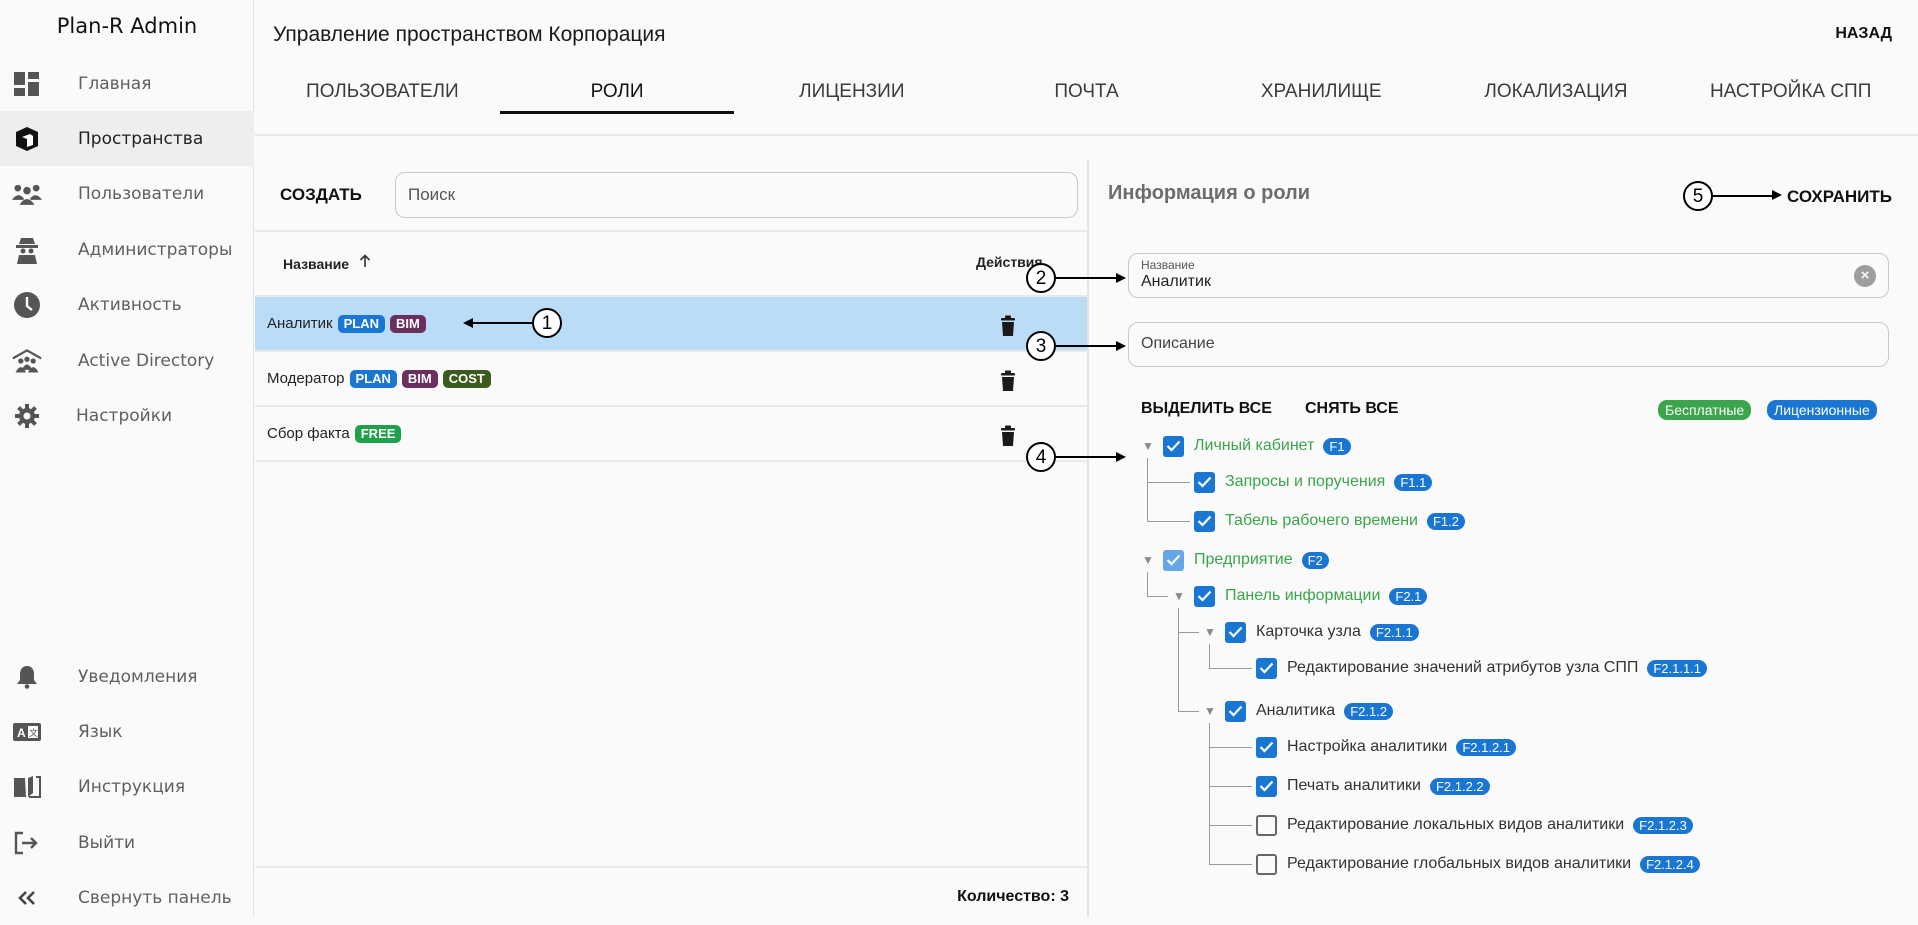 This screenshot has width=1918, height=925. Describe the element at coordinates (1209, 193) in the screenshot. I see `section-title: Информация о роли` at that location.